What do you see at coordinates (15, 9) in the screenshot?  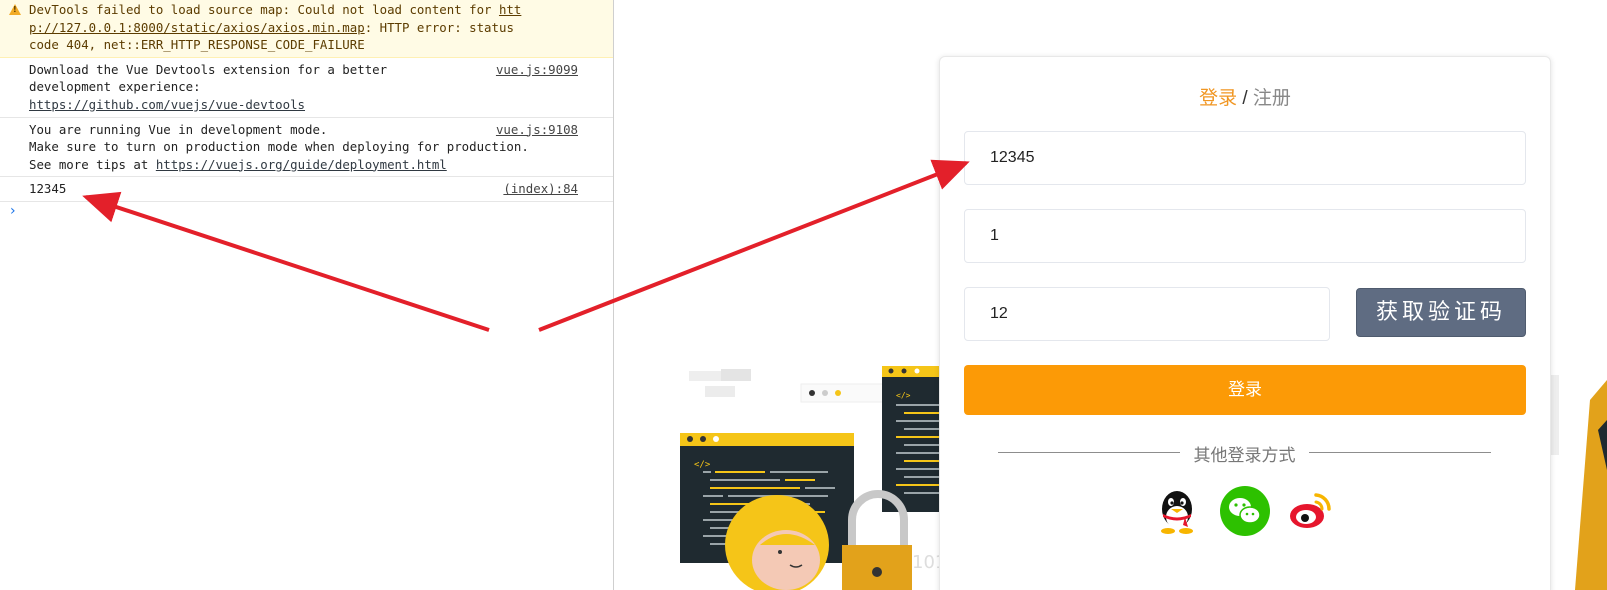 I see `warning-icon` at bounding box center [15, 9].